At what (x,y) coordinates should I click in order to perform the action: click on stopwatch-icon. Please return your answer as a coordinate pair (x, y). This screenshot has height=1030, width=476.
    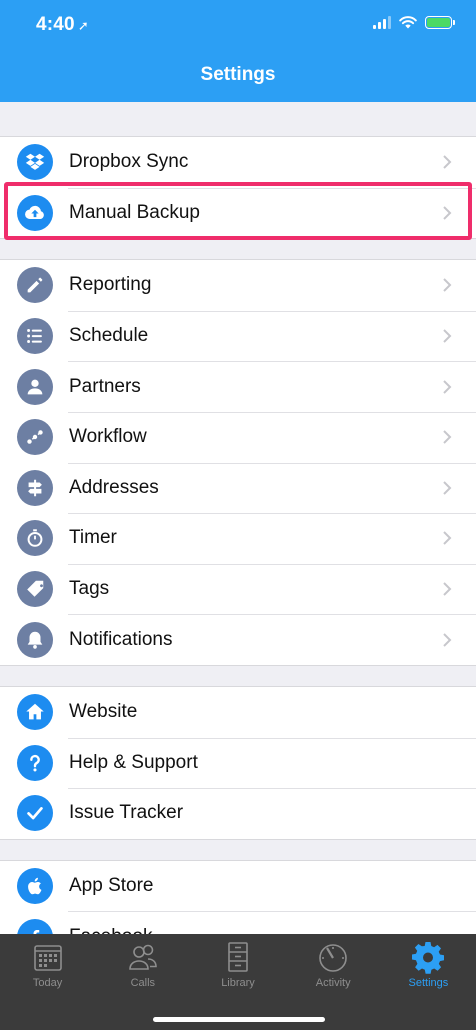
    Looking at the image, I should click on (35, 538).